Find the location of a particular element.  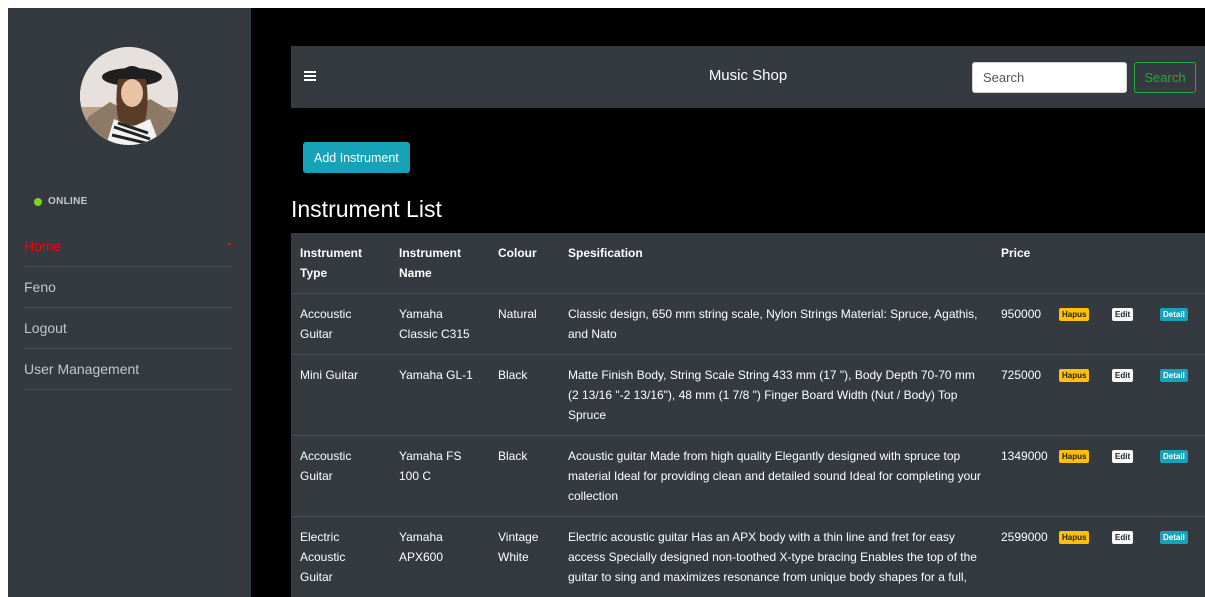

cell-colour: Natural is located at coordinates (524, 324).